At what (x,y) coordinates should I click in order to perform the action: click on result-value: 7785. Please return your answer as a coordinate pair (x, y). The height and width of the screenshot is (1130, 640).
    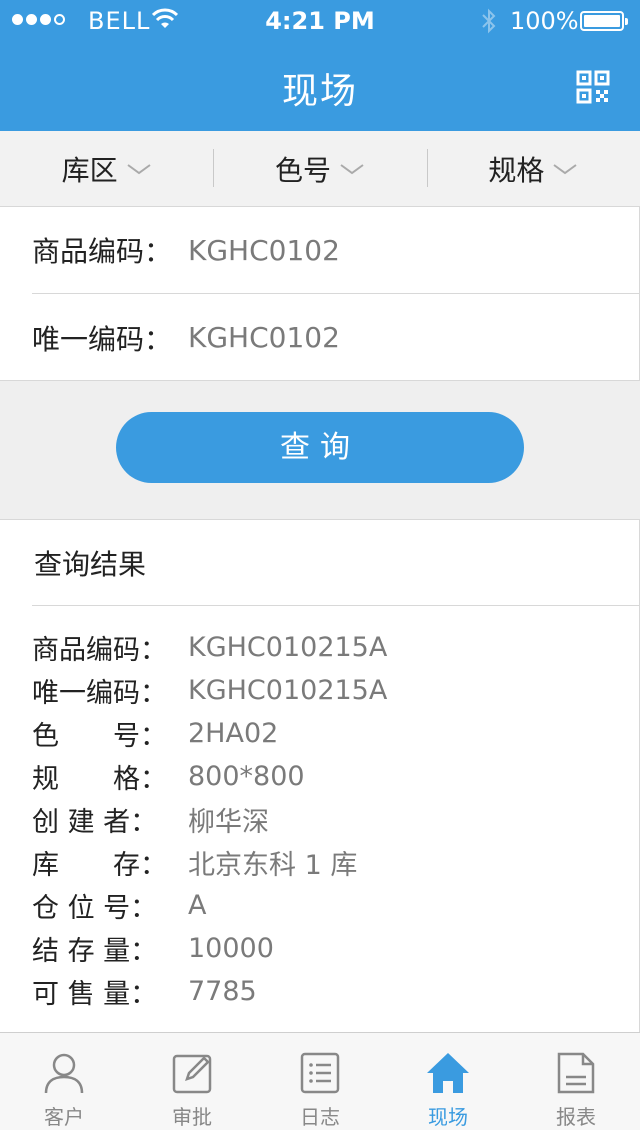
    Looking at the image, I should click on (222, 991).